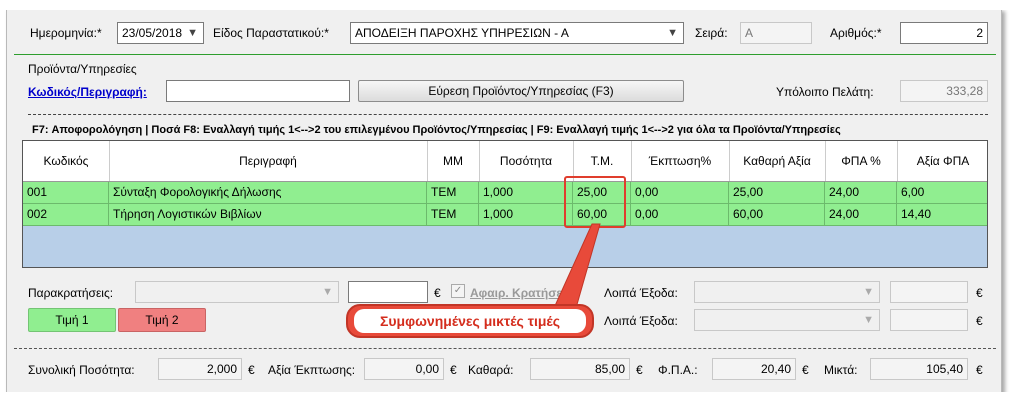 The width and height of the screenshot is (1018, 404). I want to click on cell-vat-value: 14,40, so click(916, 214).